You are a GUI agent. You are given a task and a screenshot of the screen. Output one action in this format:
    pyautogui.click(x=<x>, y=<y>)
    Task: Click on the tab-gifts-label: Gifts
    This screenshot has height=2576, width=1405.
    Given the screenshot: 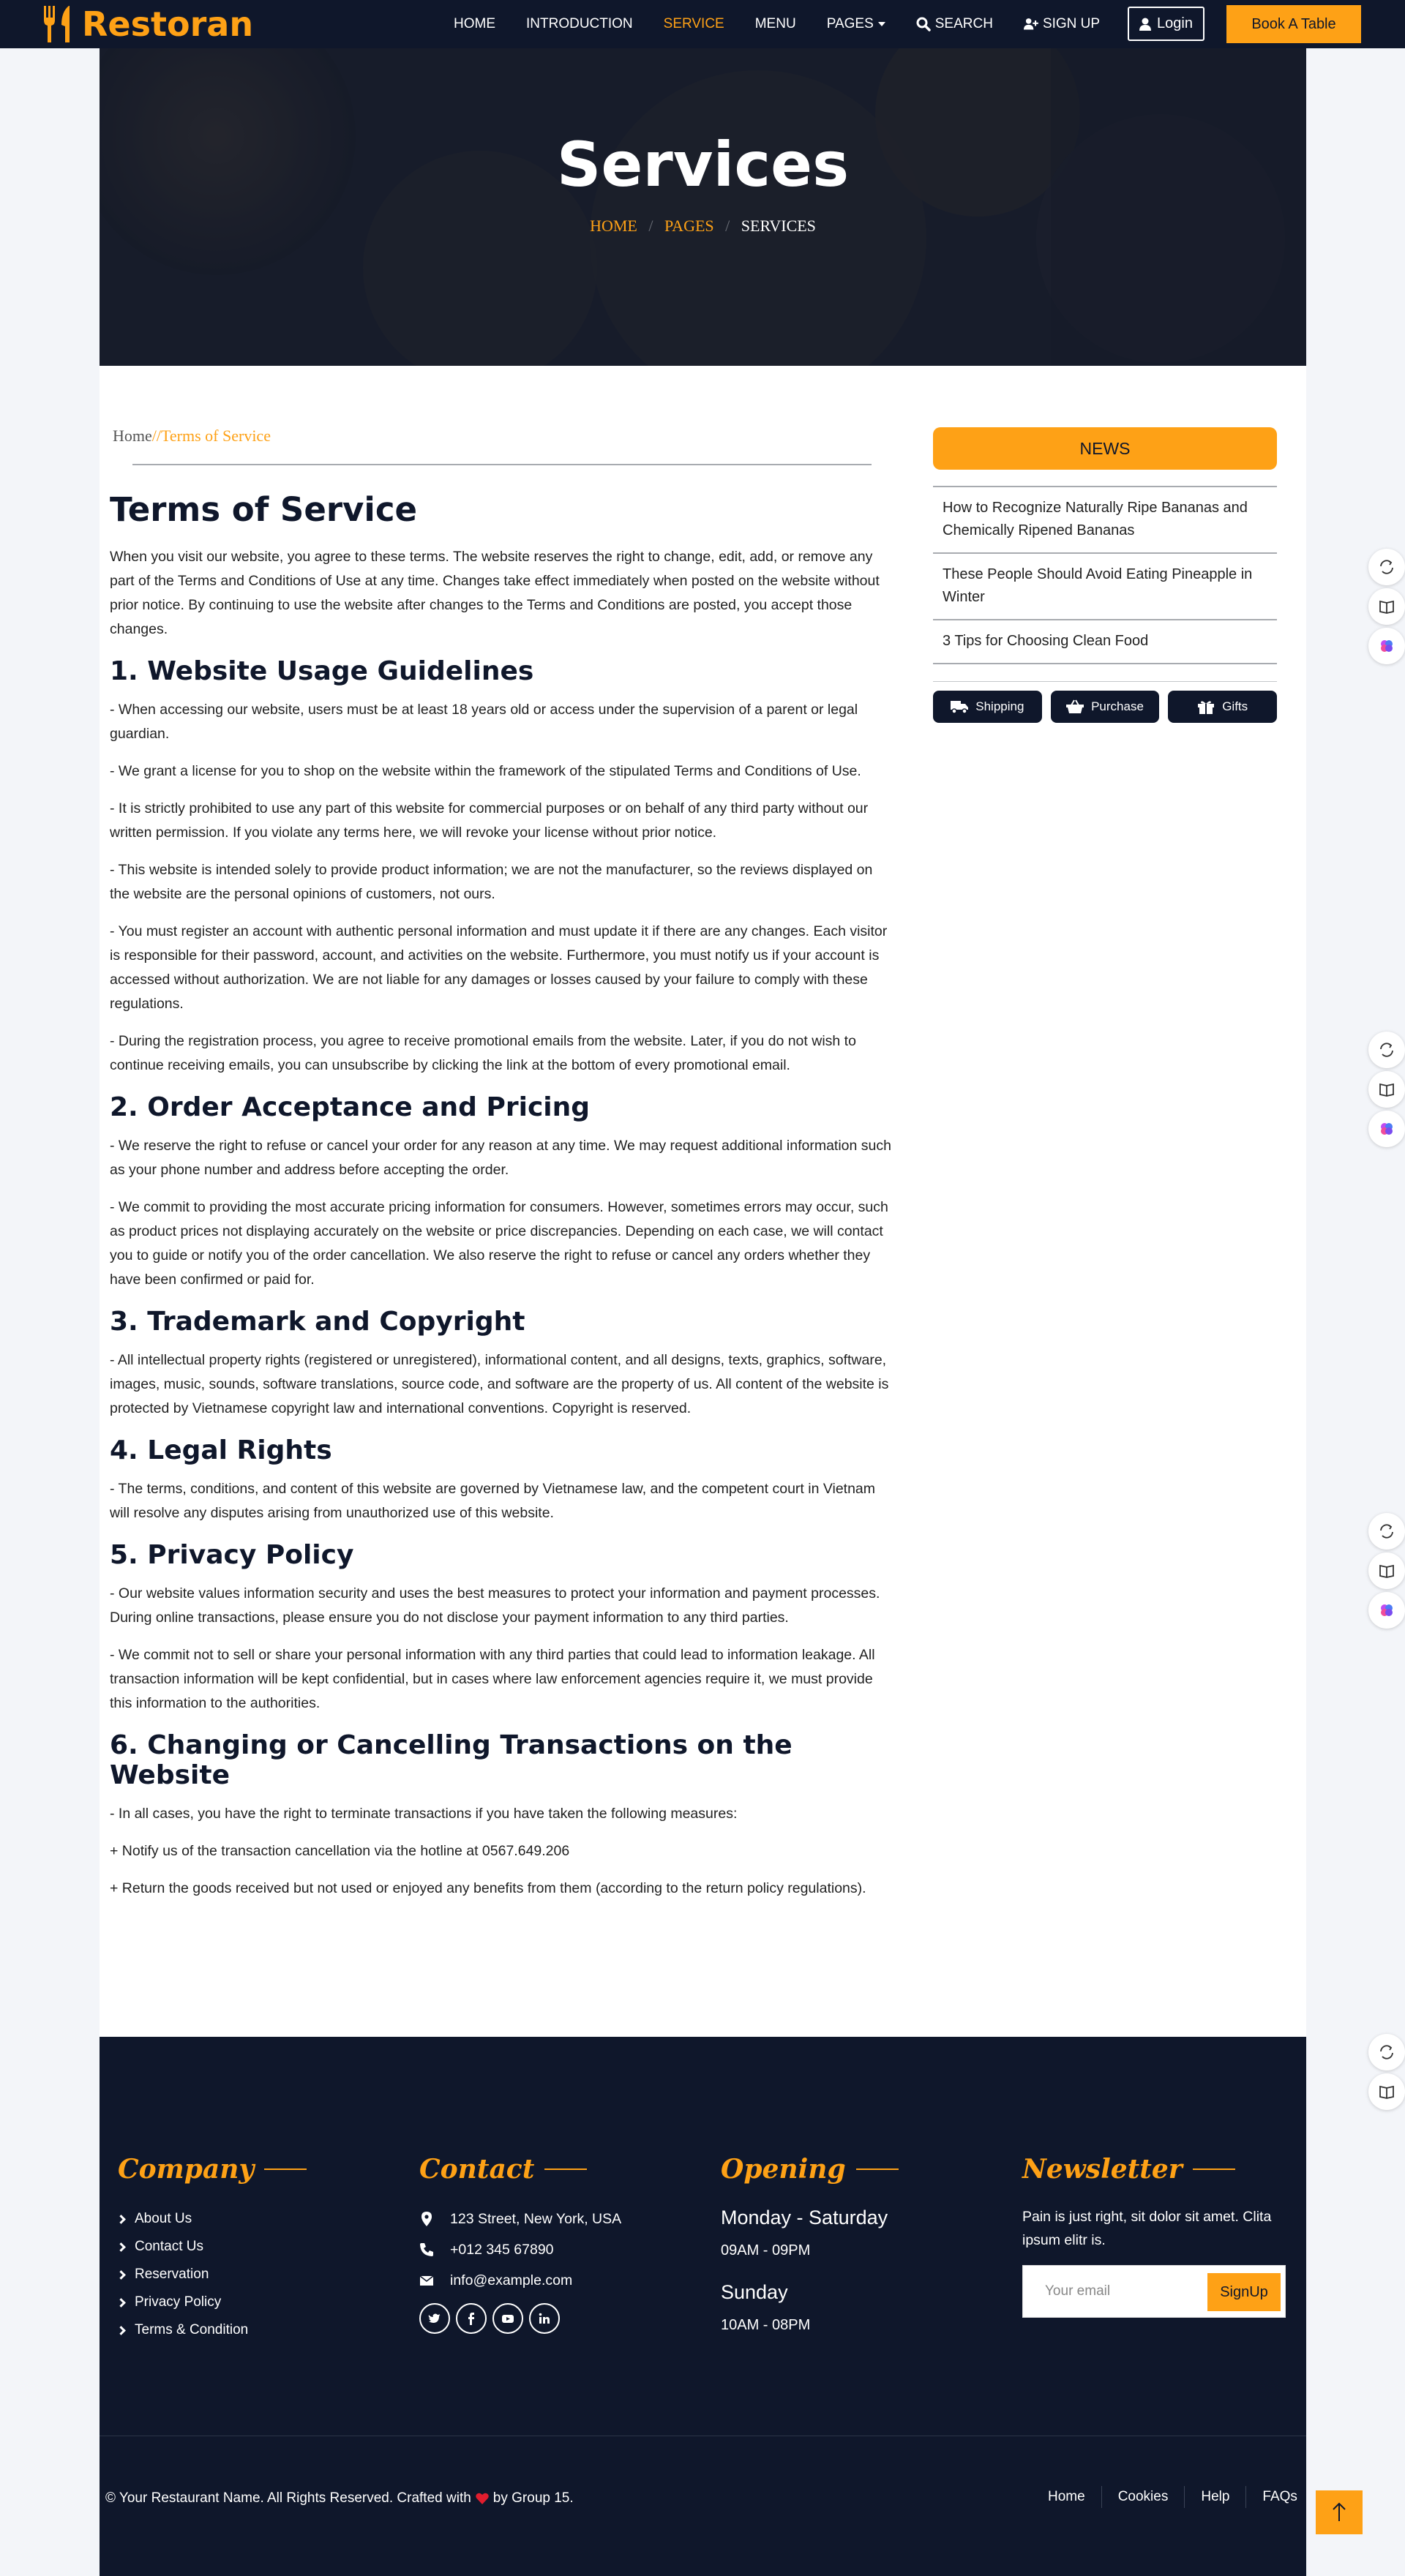 What is the action you would take?
    pyautogui.click(x=1235, y=706)
    